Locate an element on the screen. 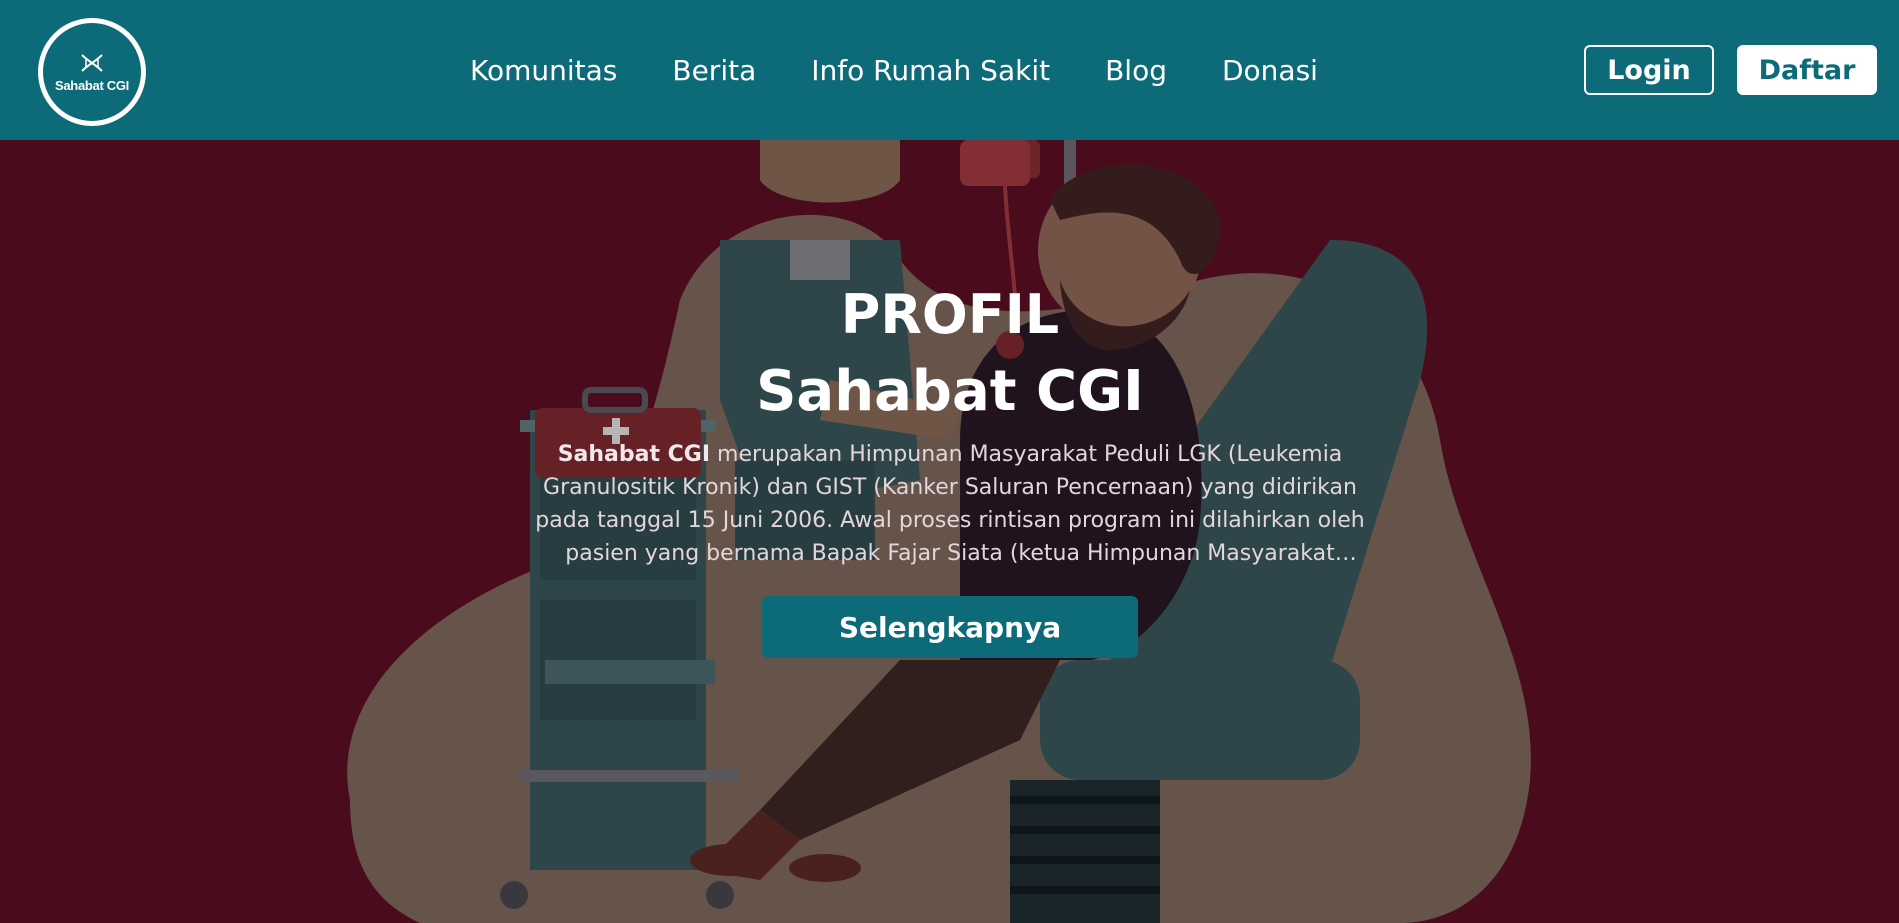  brand-logo-text: Sahabat CGI is located at coordinates (92, 85).